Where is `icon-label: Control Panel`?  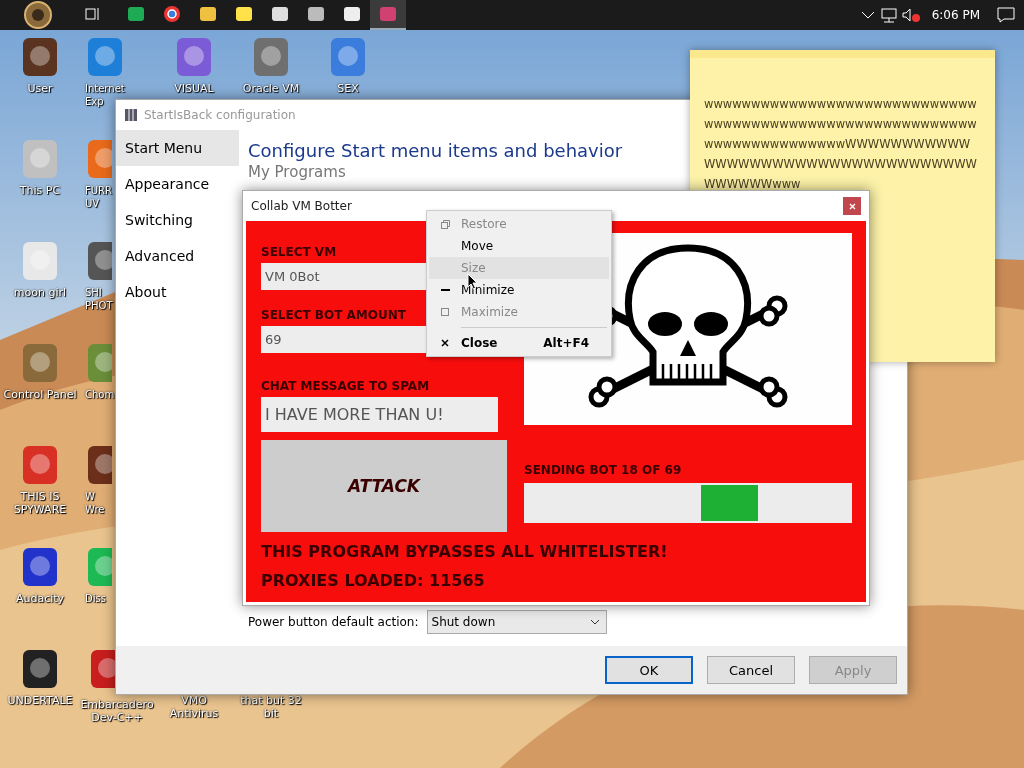 icon-label: Control Panel is located at coordinates (40, 394).